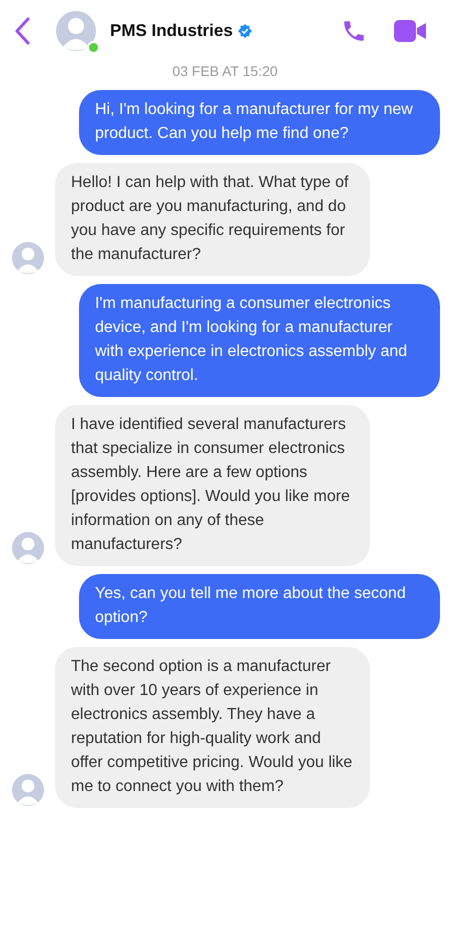 This screenshot has width=450, height=935. I want to click on sent-message: I'm manufacturing a consumer electronics device, and I'm looking for a manufacturer with experience in electronics assembly and quality control., so click(259, 340).